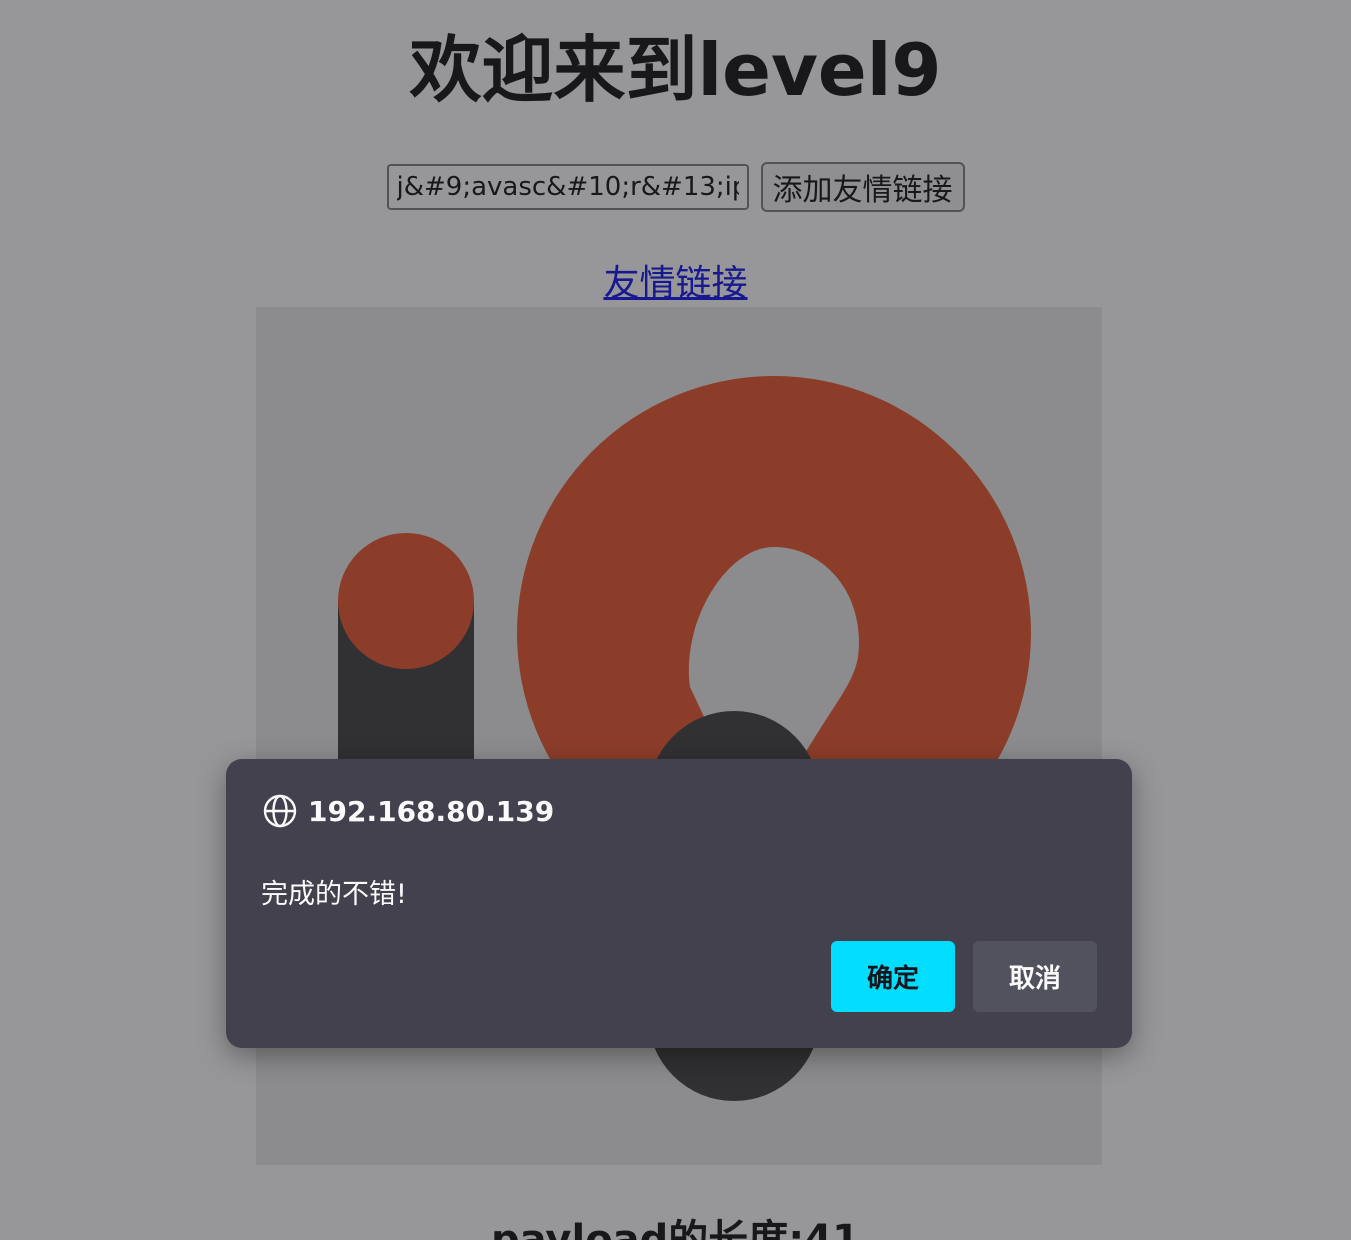  Describe the element at coordinates (431, 811) in the screenshot. I see `dialog-origin-text: 192.168.80.139` at that location.